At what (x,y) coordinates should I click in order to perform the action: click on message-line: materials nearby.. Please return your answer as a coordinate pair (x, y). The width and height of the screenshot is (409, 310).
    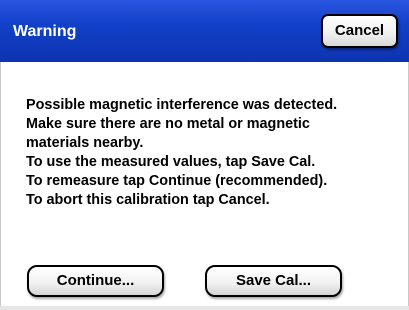
    Looking at the image, I should click on (85, 143).